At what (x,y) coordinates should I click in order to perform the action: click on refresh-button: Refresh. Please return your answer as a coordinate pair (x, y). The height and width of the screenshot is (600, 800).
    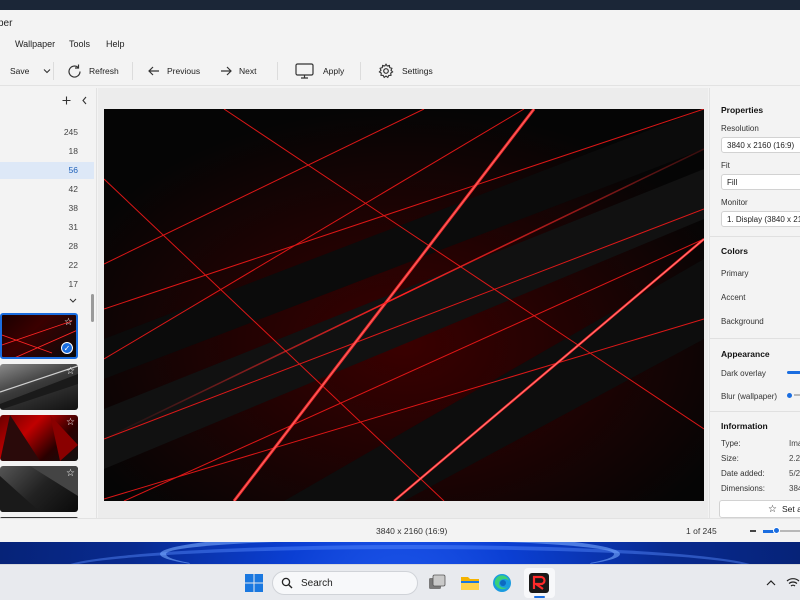
    Looking at the image, I should click on (92, 71).